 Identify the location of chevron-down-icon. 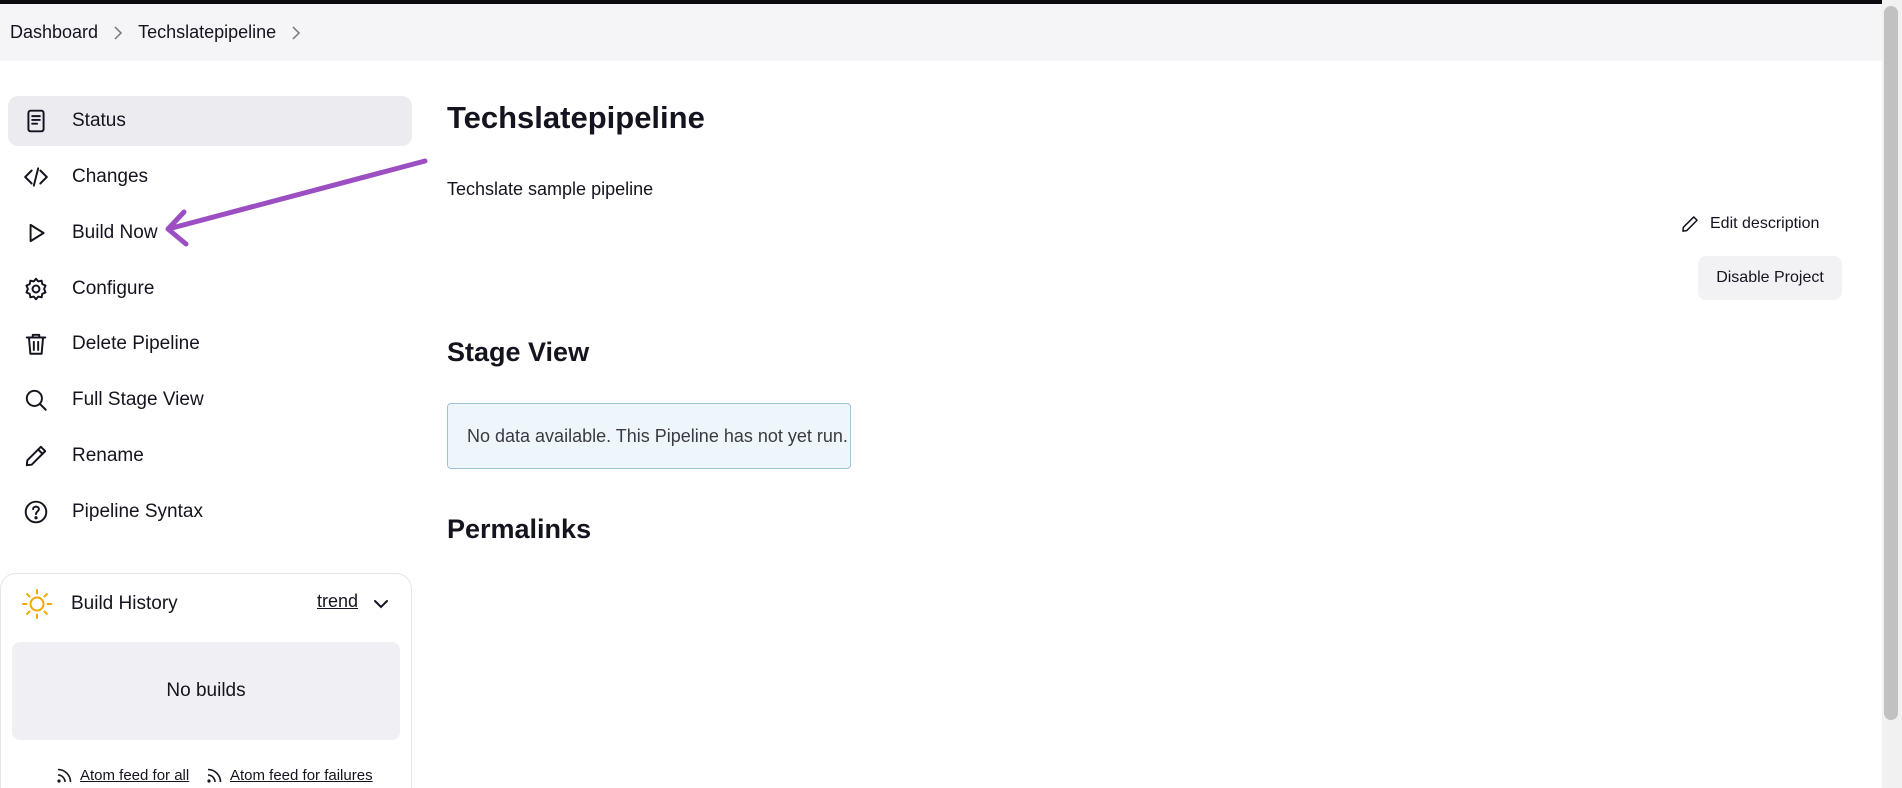
(381, 604).